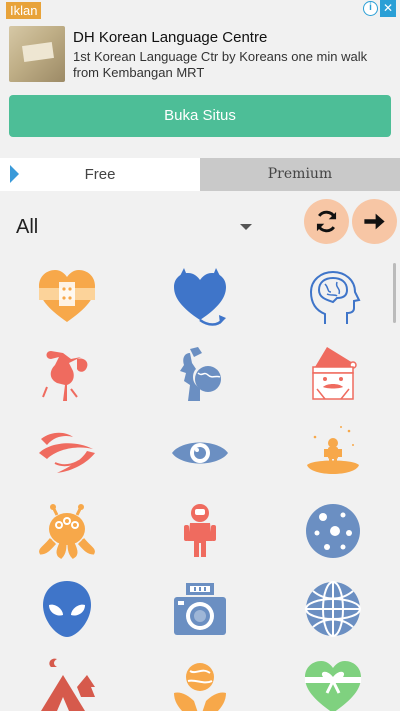 This screenshot has width=400, height=711. Describe the element at coordinates (333, 531) in the screenshot. I see `moon-icon` at that location.